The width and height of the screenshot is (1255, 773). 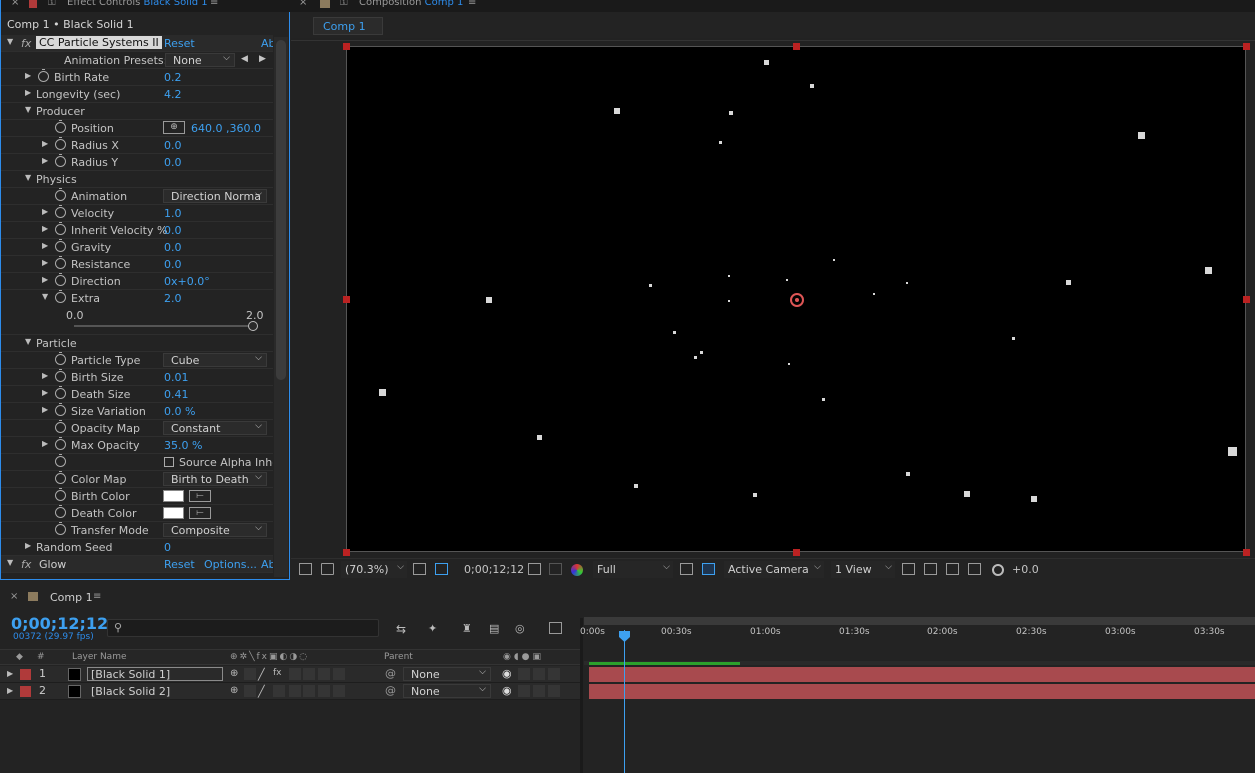 I want to click on color-map-dropdown: Birth to Death ⌵, so click(x=215, y=479).